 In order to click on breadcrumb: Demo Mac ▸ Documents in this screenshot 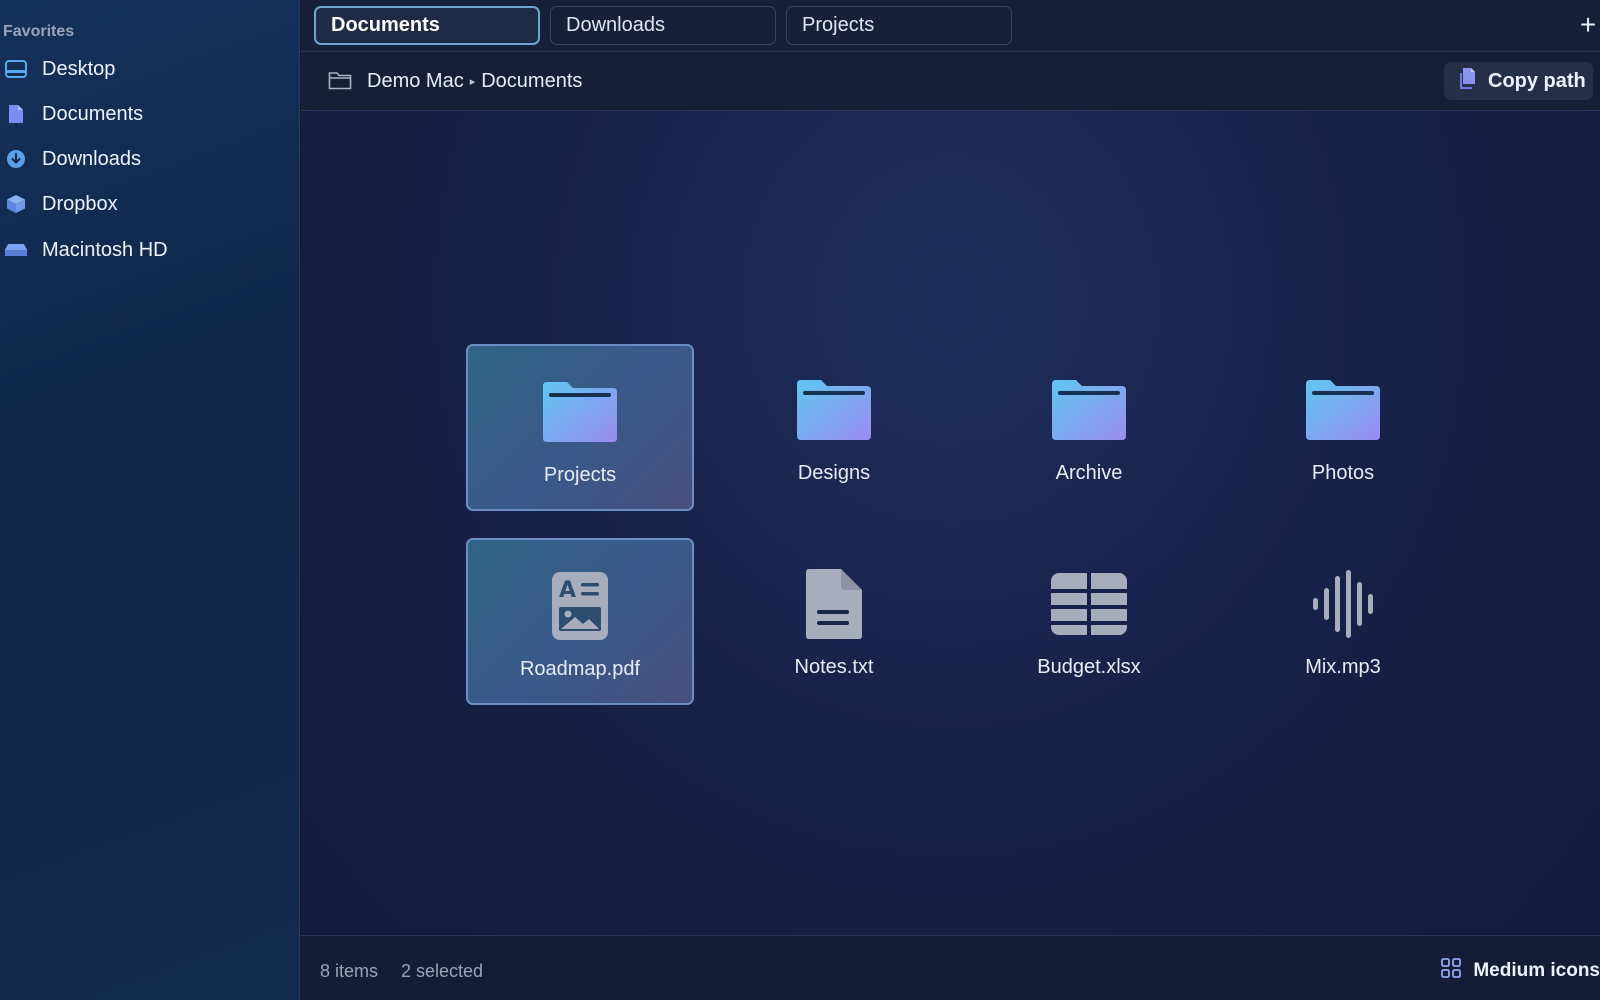, I will do `click(474, 81)`.